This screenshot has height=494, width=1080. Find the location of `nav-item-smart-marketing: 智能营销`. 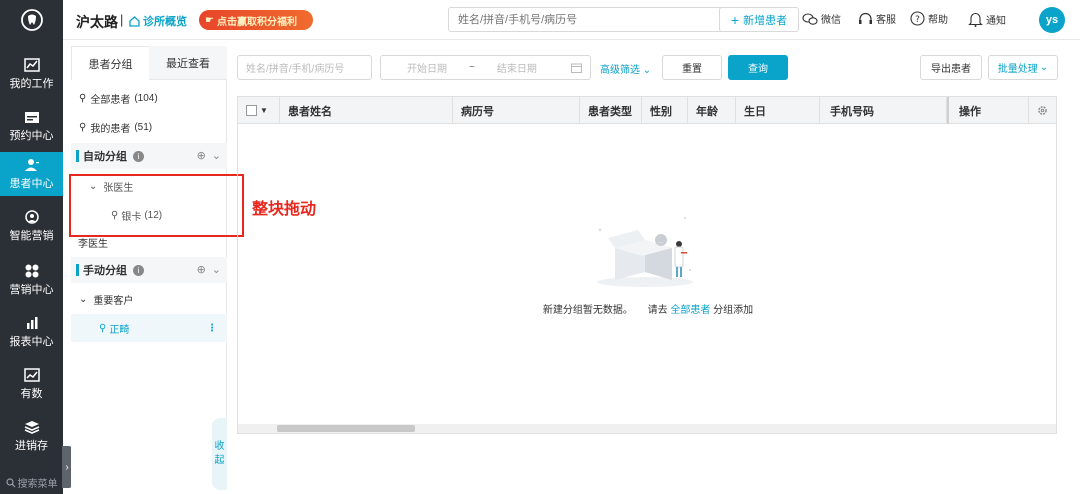

nav-item-smart-marketing: 智能营销 is located at coordinates (31, 226).